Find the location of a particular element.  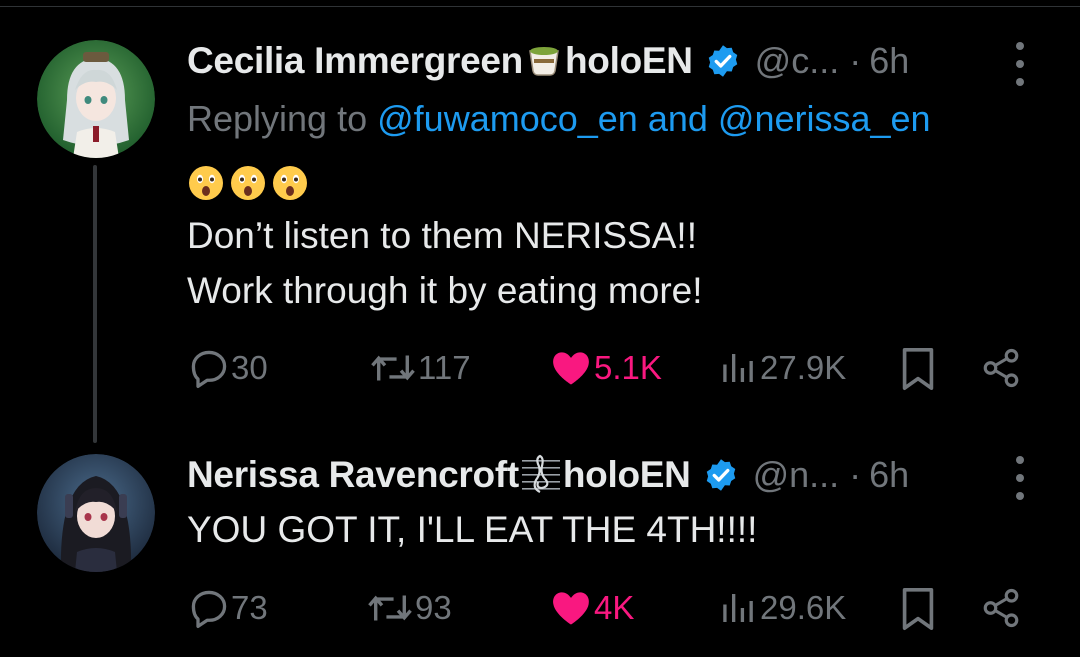

tweet-text-line: Work through it by eating more! is located at coordinates (445, 290).